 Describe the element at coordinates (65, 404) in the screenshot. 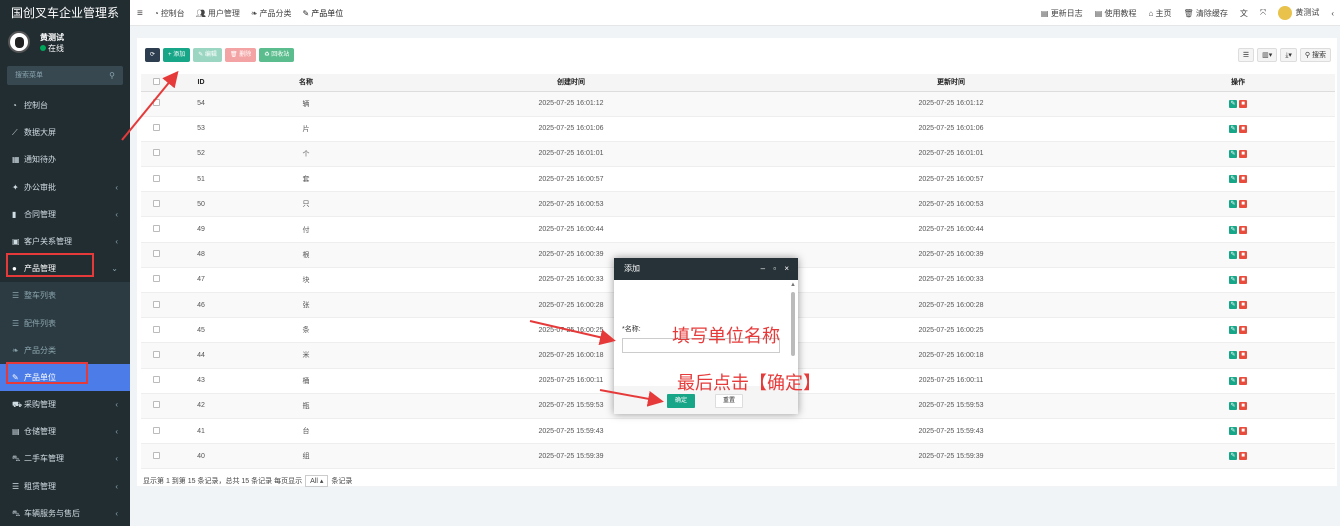

I see `sidebar-item-purchase: ⛟ 采购管理 ‹` at that location.